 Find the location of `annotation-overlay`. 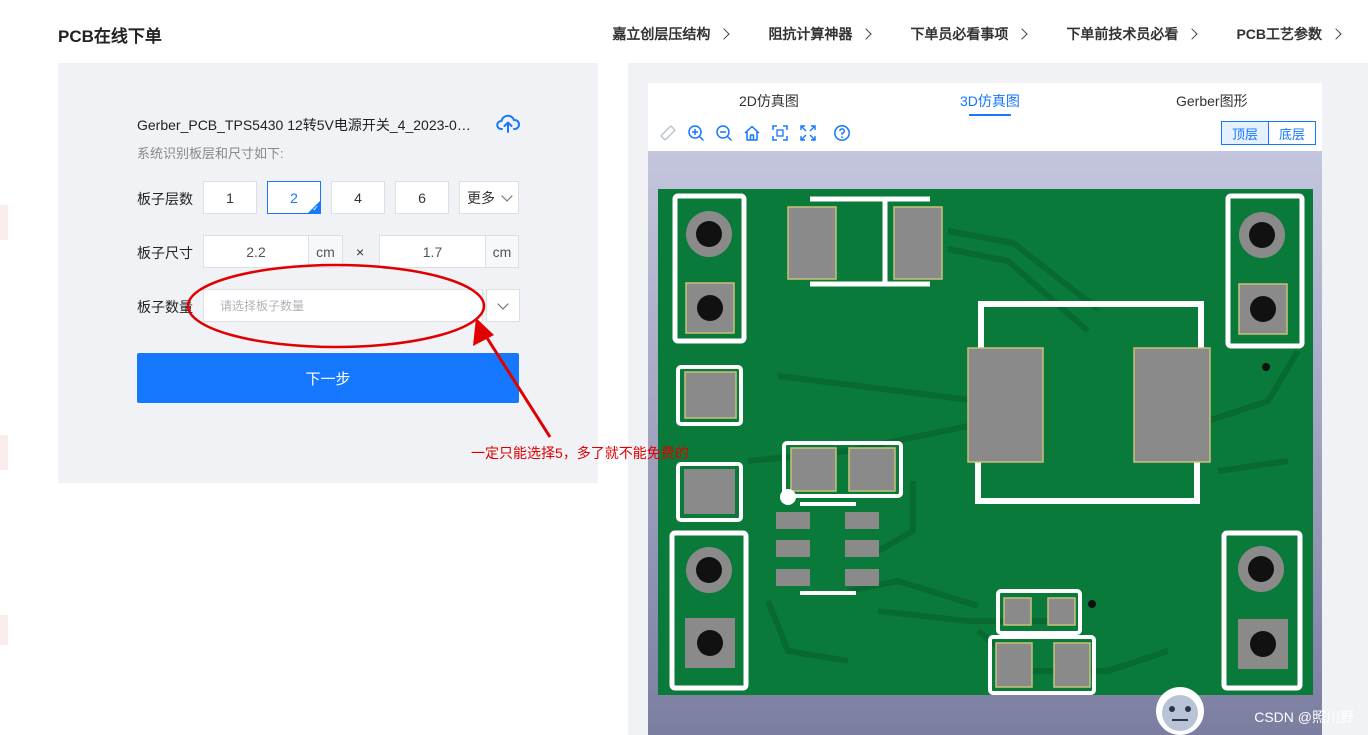

annotation-overlay is located at coordinates (369, 350).